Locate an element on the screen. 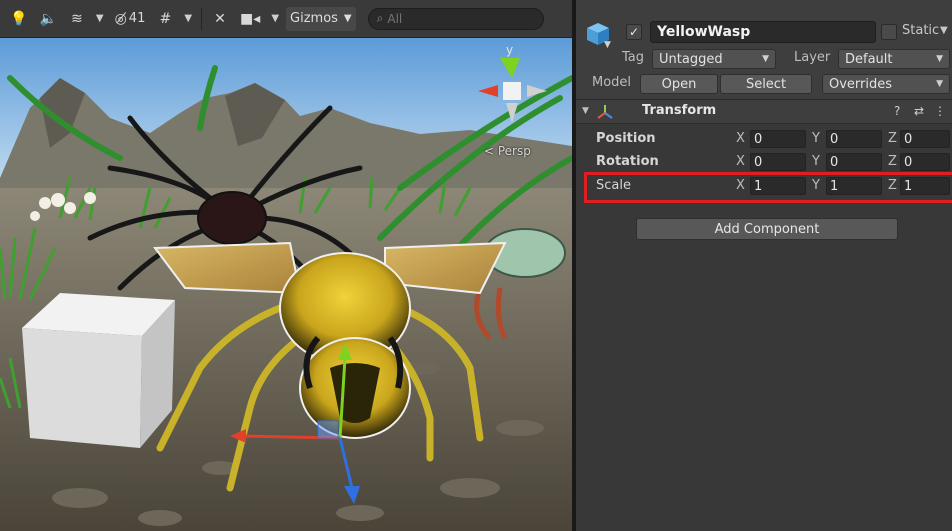 The image size is (952, 531). scene-search-input is located at coordinates (457, 18).